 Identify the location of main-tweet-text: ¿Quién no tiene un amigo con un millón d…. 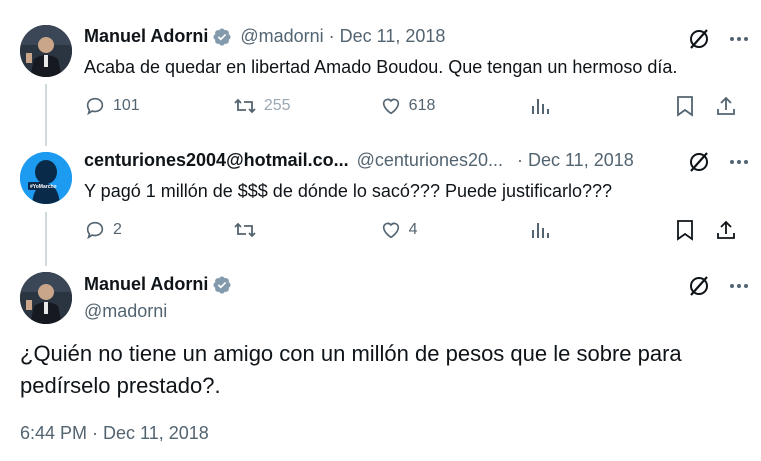
(351, 370).